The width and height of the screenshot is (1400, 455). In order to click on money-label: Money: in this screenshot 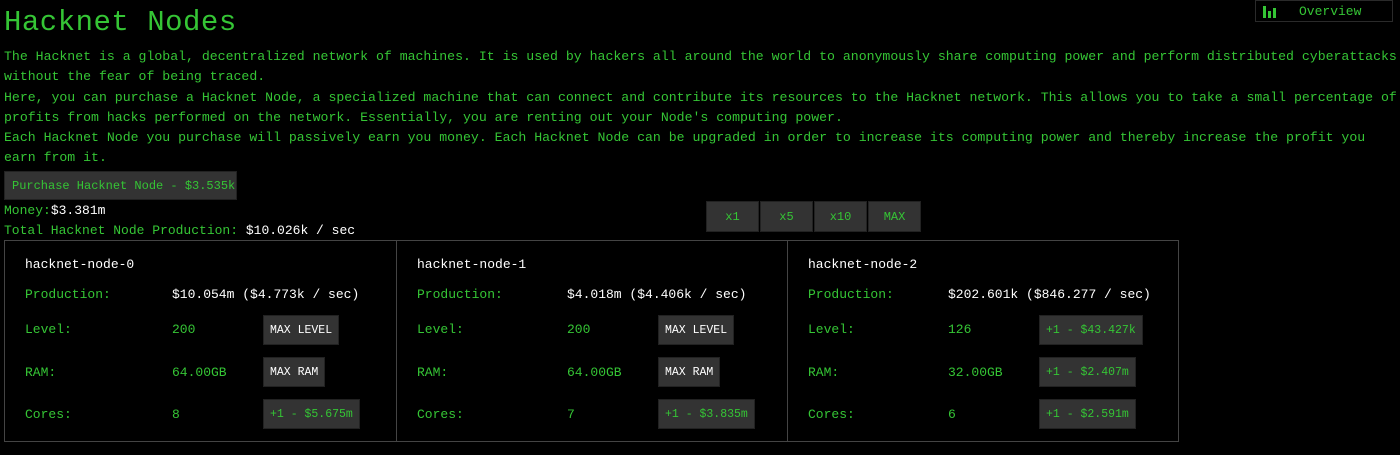, I will do `click(27, 210)`.